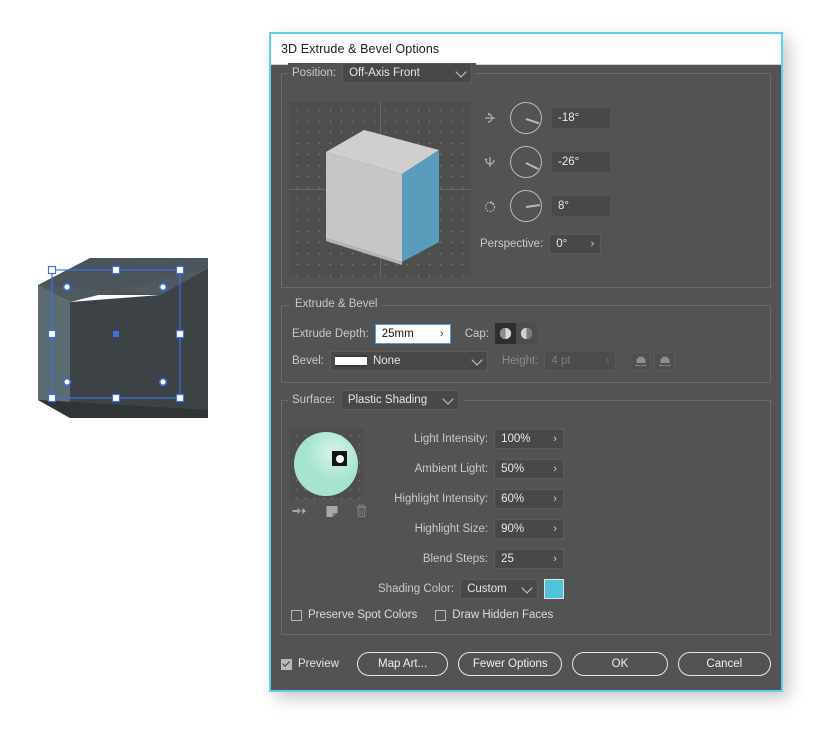 Image resolution: width=830 pixels, height=736 pixels. What do you see at coordinates (529, 469) in the screenshot?
I see `ambient-light-input: 50% ›` at bounding box center [529, 469].